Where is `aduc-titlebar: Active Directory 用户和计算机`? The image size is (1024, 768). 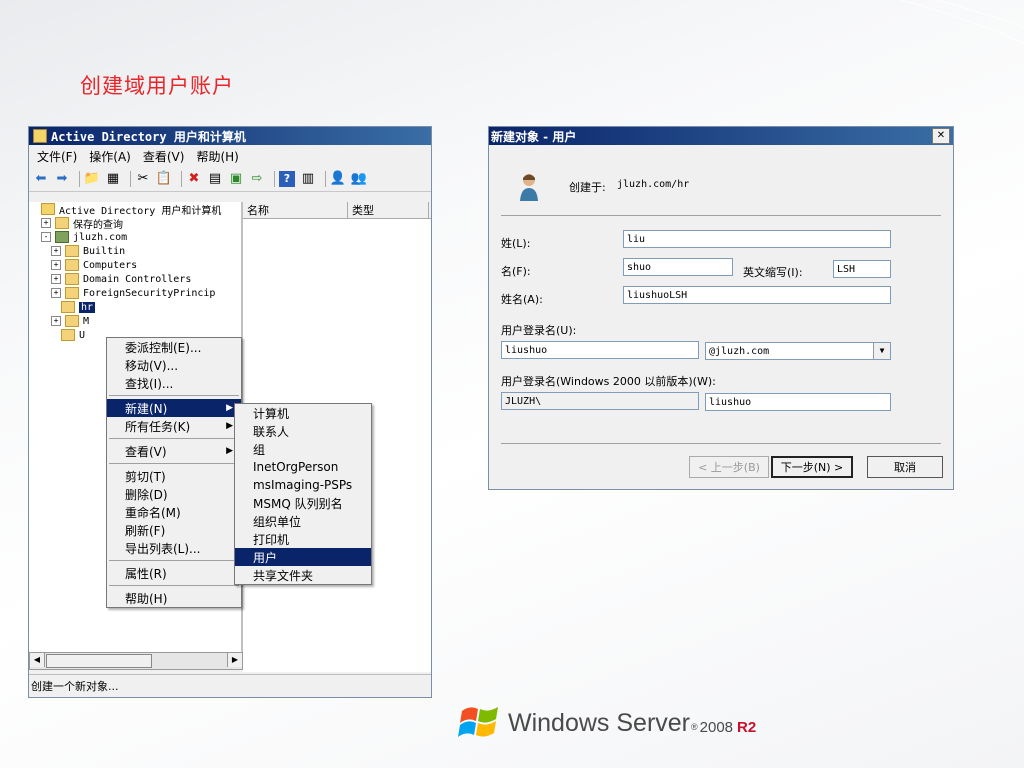
aduc-titlebar: Active Directory 用户和计算机 is located at coordinates (230, 136).